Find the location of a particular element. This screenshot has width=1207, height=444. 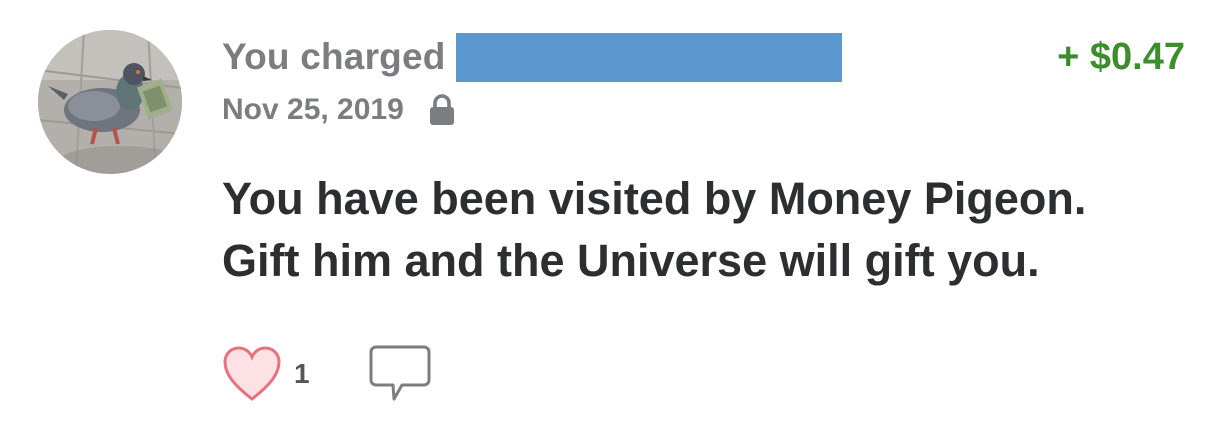

transaction-amount: + $0.47 is located at coordinates (1121, 57).